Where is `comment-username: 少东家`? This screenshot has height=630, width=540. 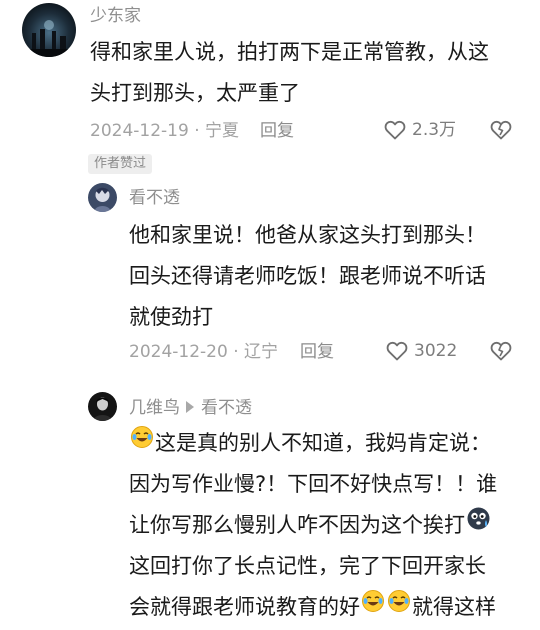
comment-username: 少东家 is located at coordinates (115, 16).